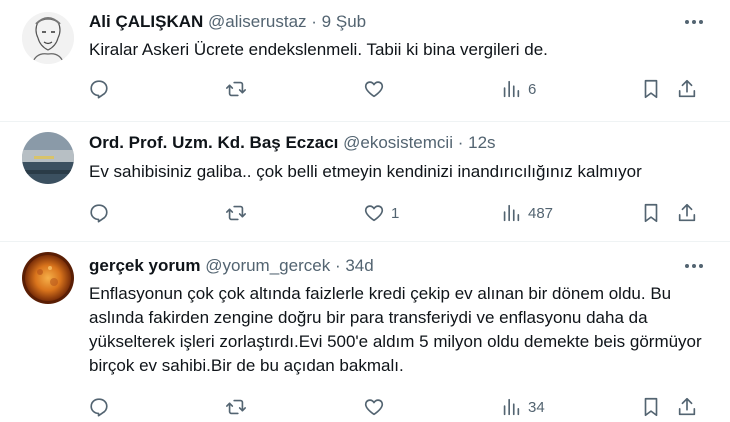  I want to click on views-button: 487, so click(526, 213).